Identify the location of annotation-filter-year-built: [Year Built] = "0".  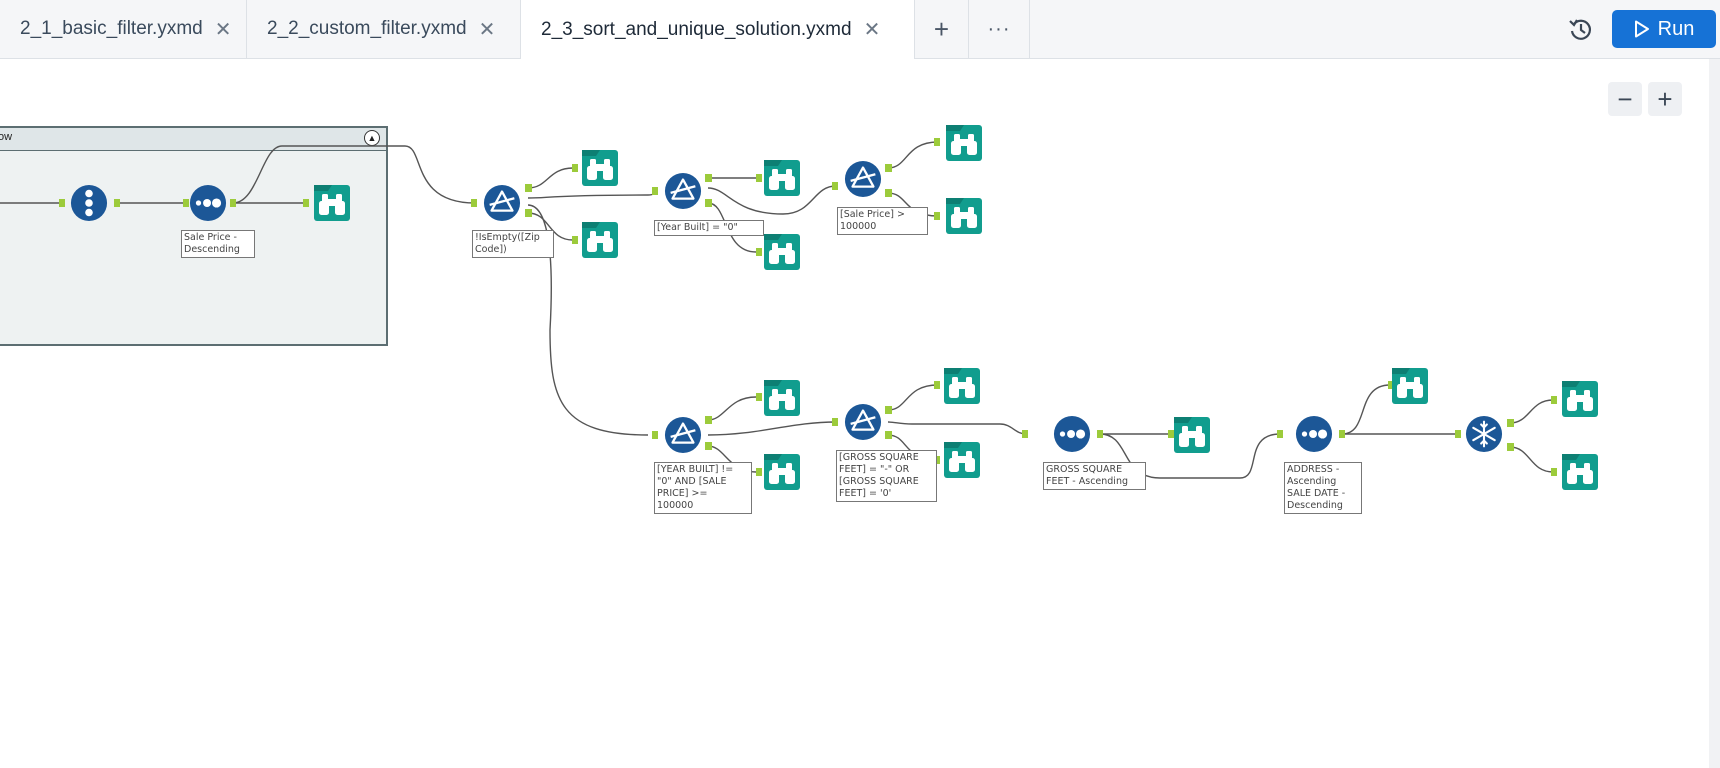
(709, 228).